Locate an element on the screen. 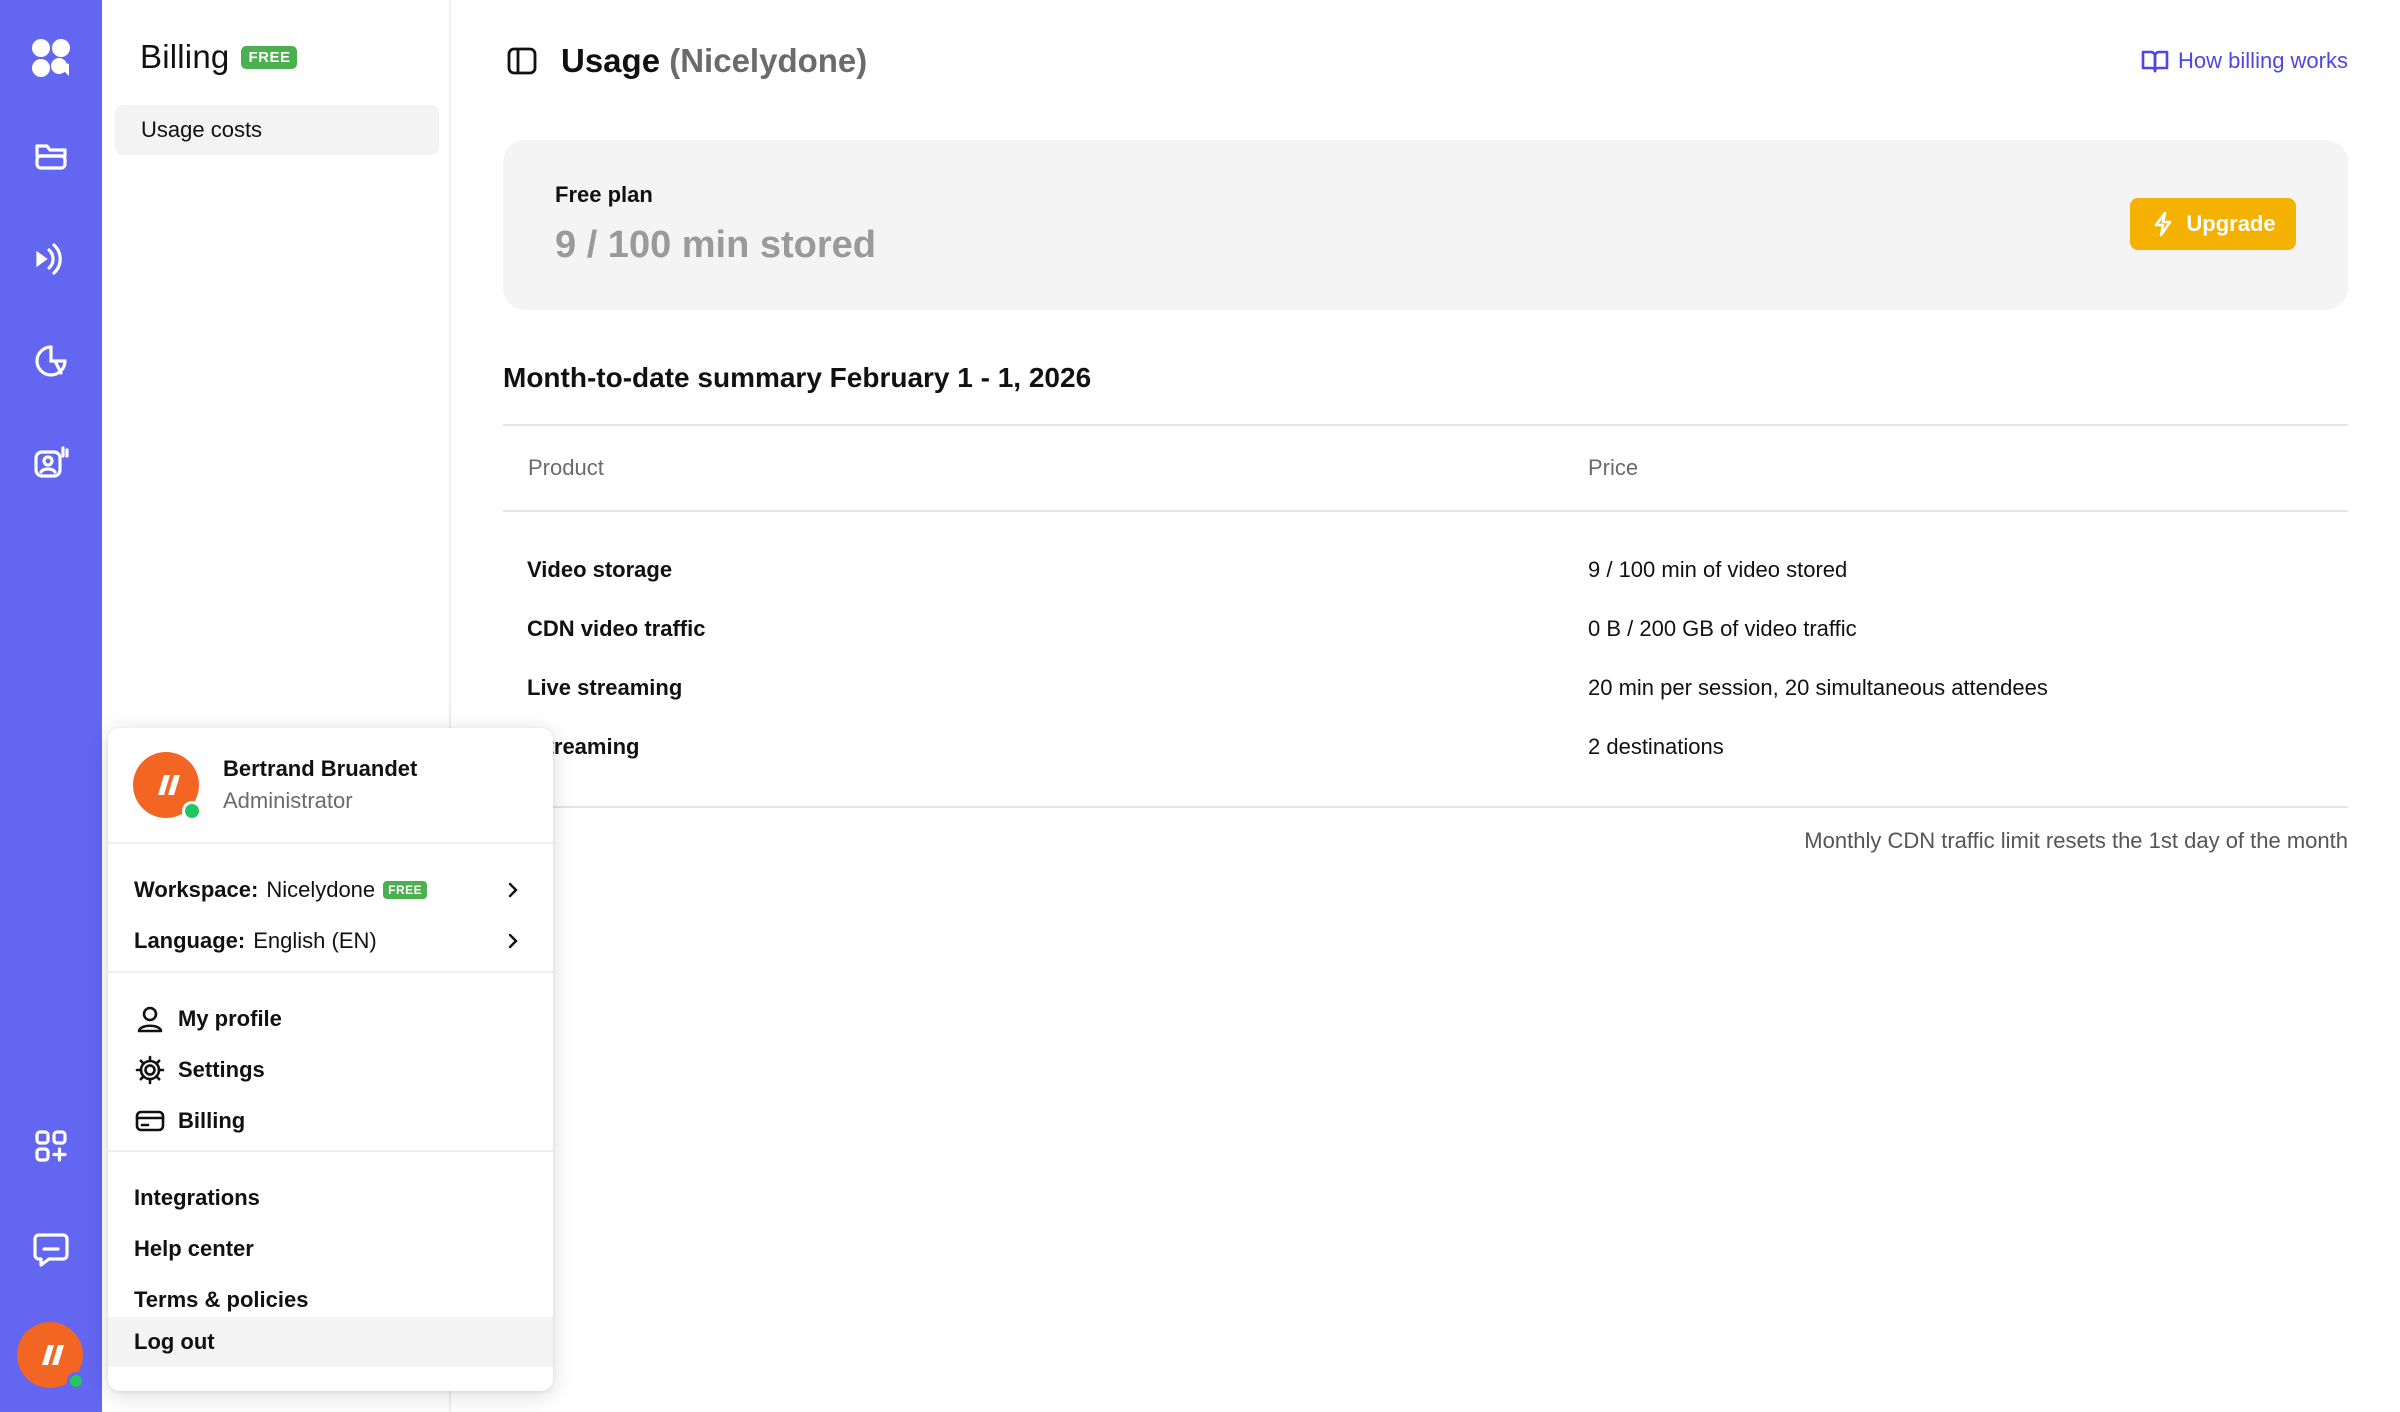 This screenshot has width=2400, height=1412. rail-avatar is located at coordinates (51, 1356).